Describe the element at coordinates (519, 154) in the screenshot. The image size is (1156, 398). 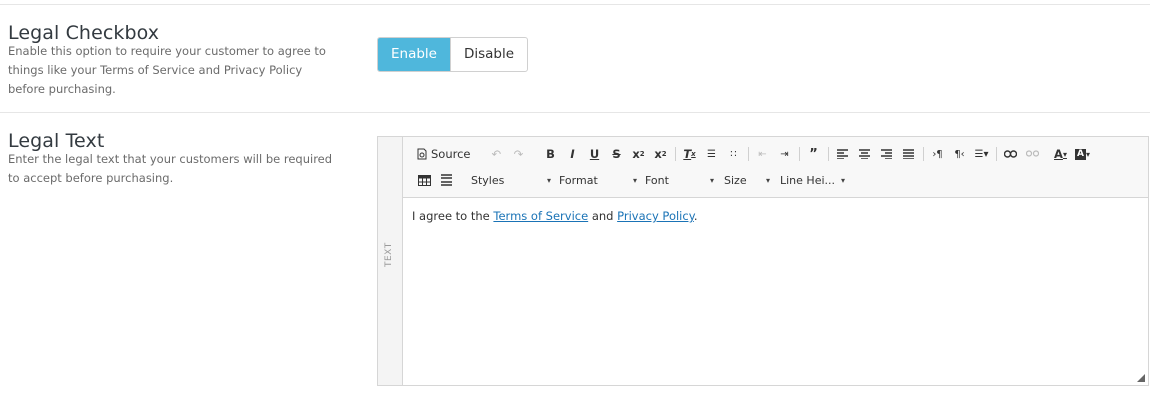
I see `redo-icon: ↷` at that location.